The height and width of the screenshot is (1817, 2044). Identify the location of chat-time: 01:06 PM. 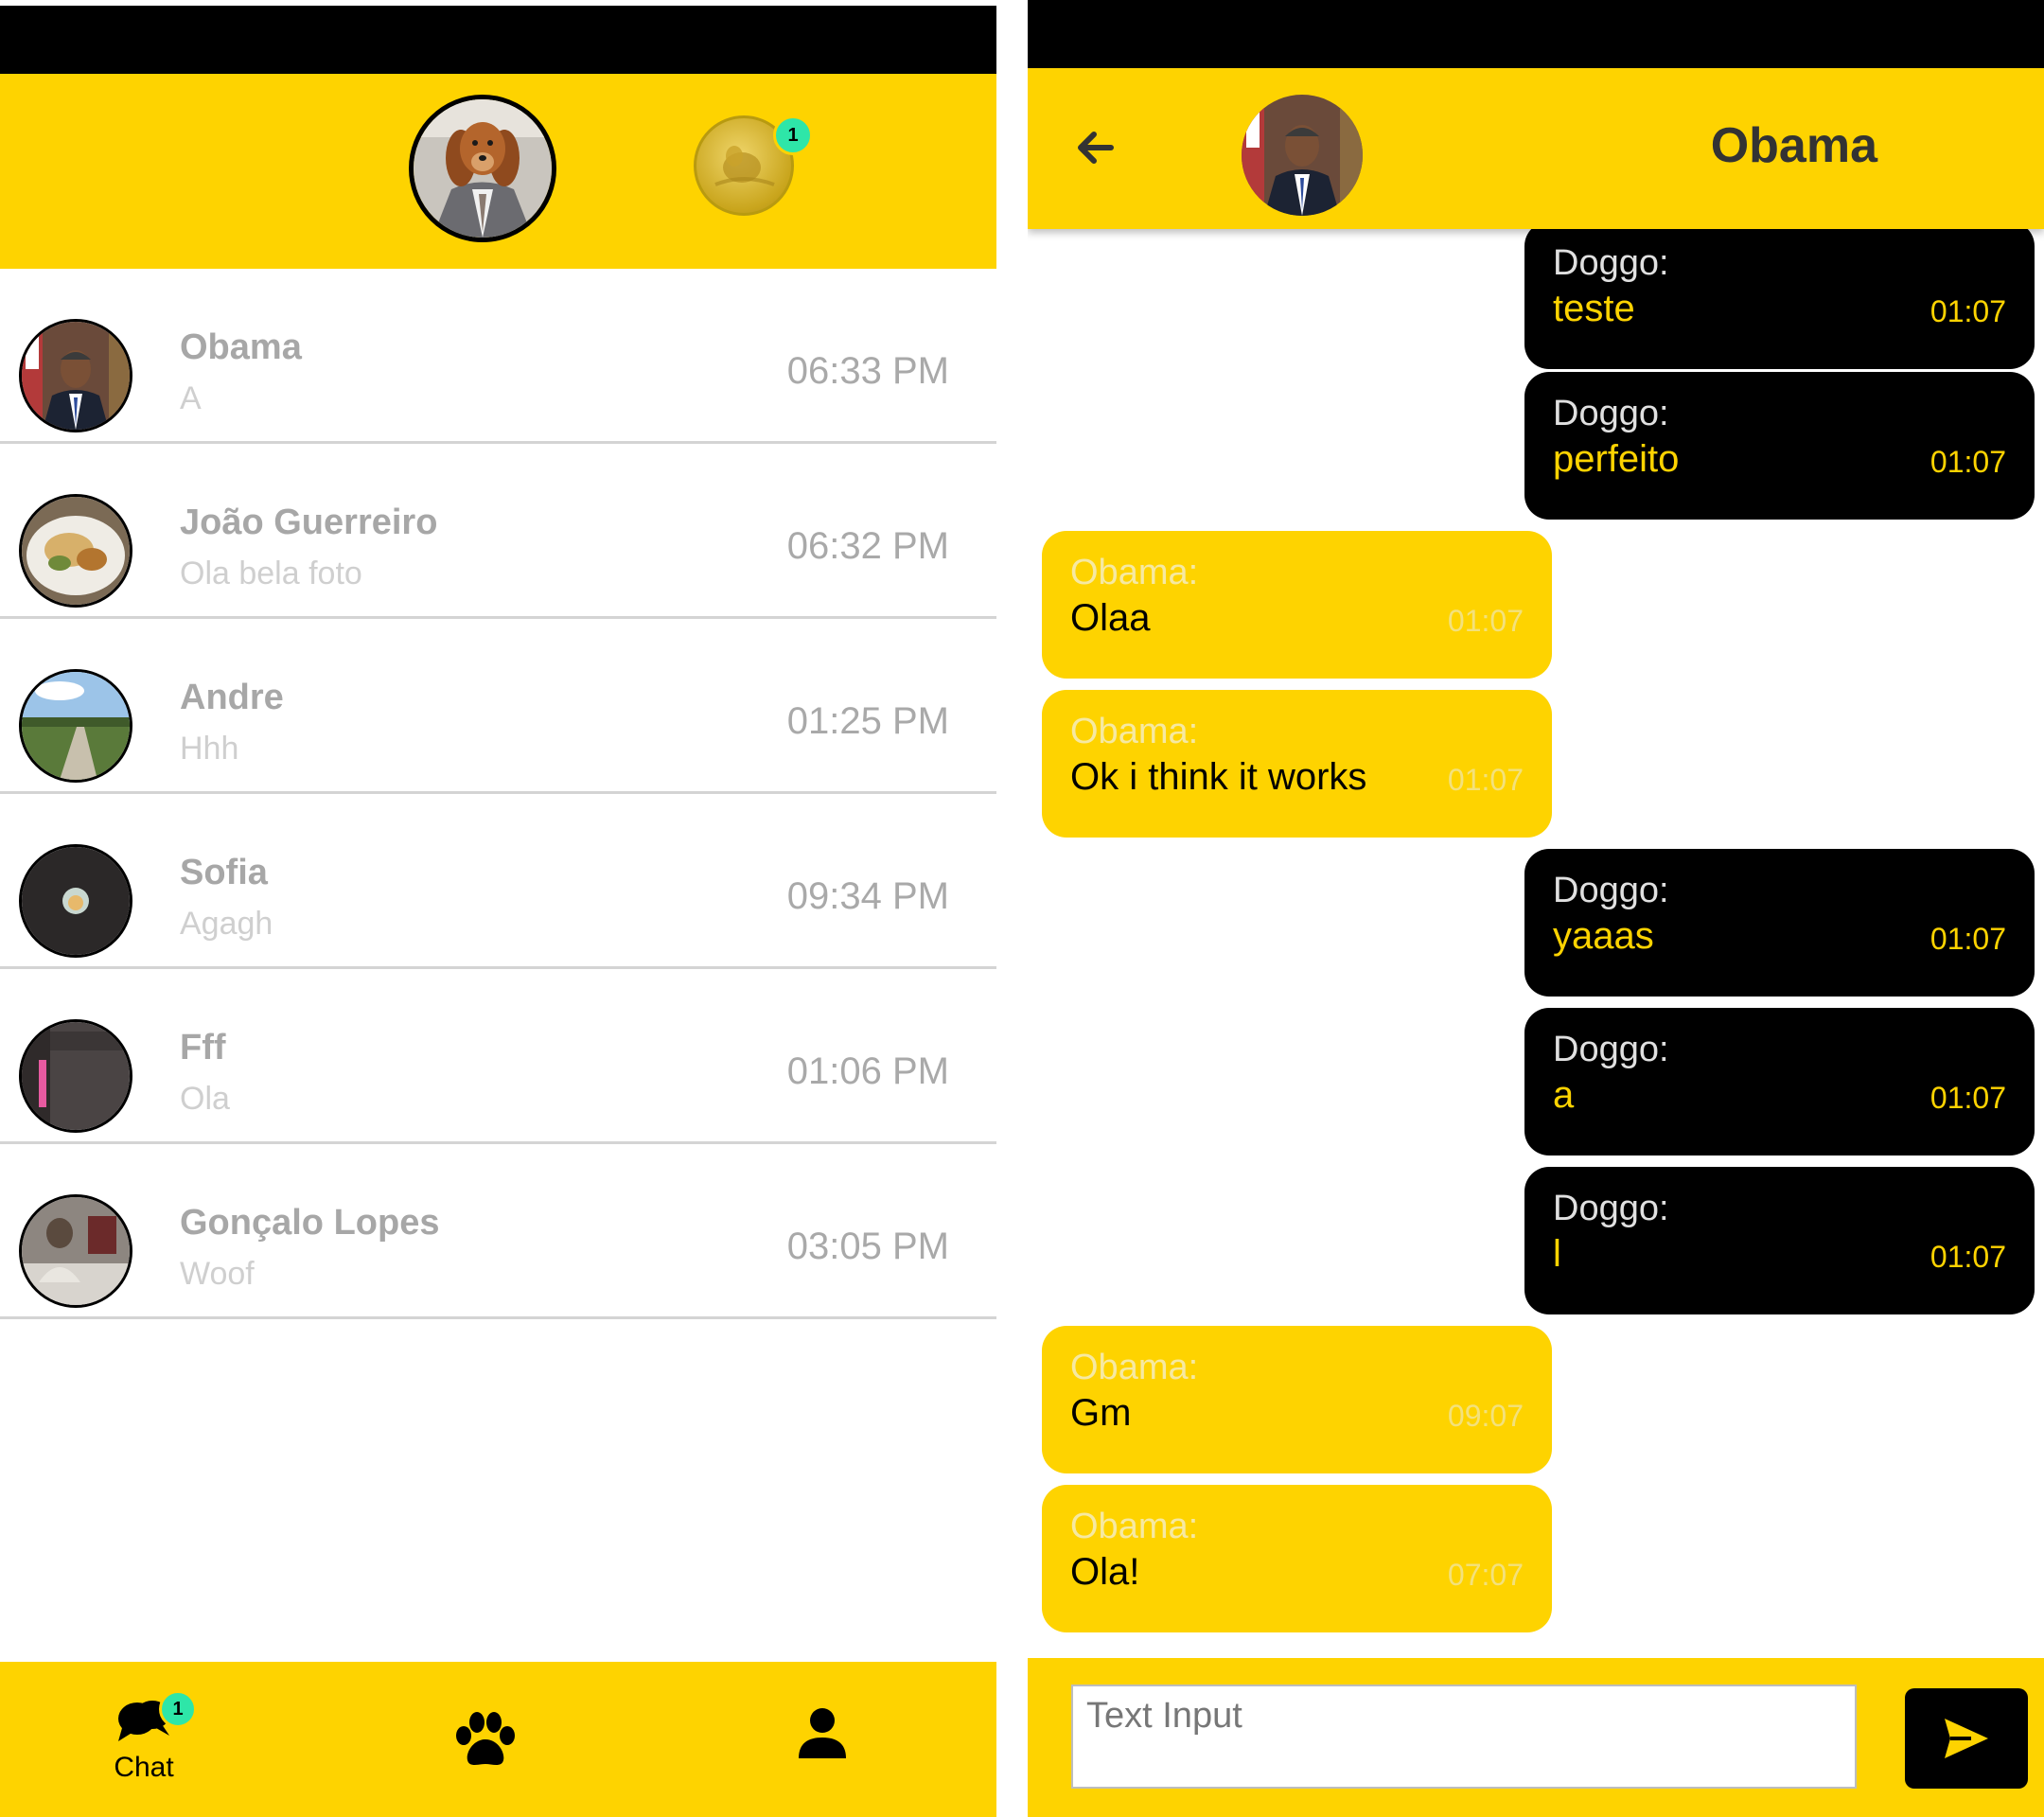
(867, 1071).